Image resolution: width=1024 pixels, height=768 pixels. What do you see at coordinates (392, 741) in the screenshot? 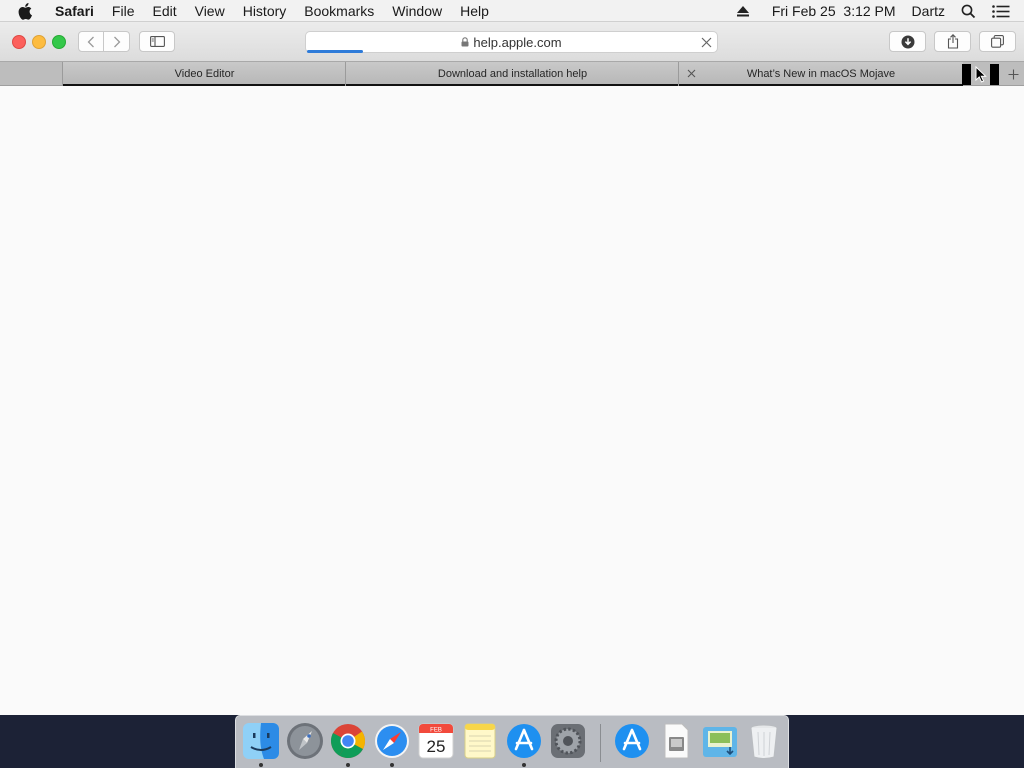
I see `safari-icon` at bounding box center [392, 741].